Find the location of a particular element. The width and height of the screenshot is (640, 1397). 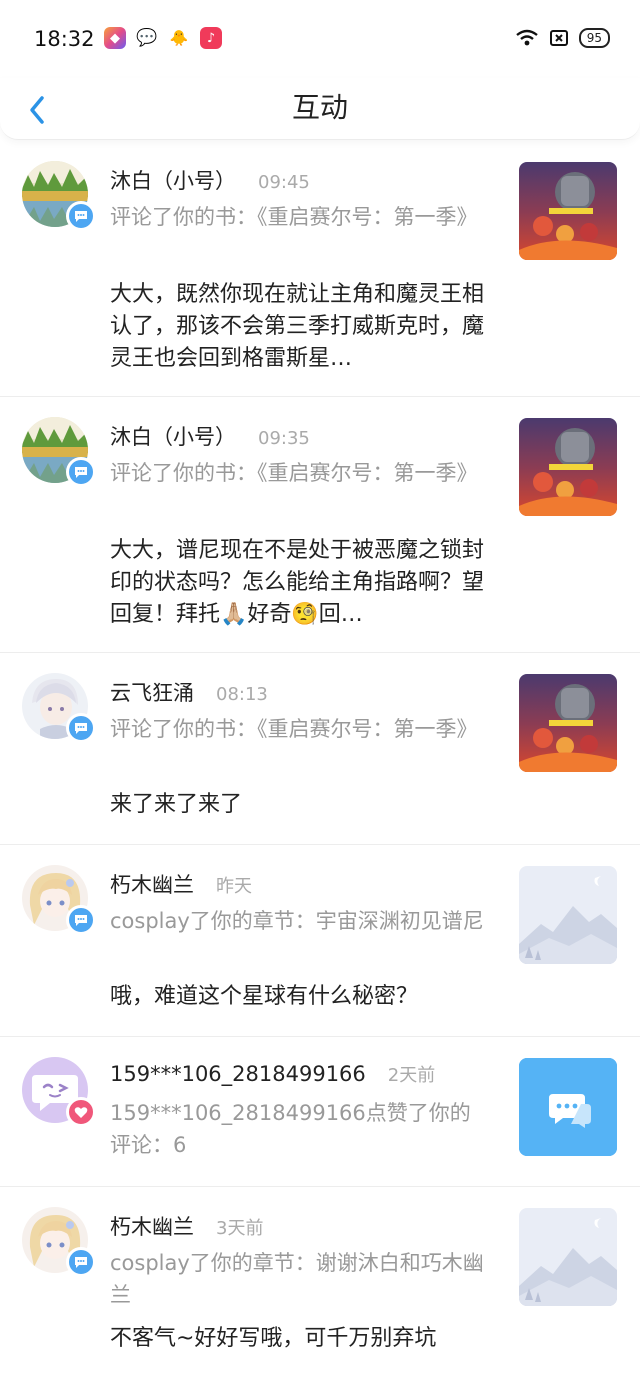

name-line: 沐白（小号） 09:35 is located at coordinates (210, 436).